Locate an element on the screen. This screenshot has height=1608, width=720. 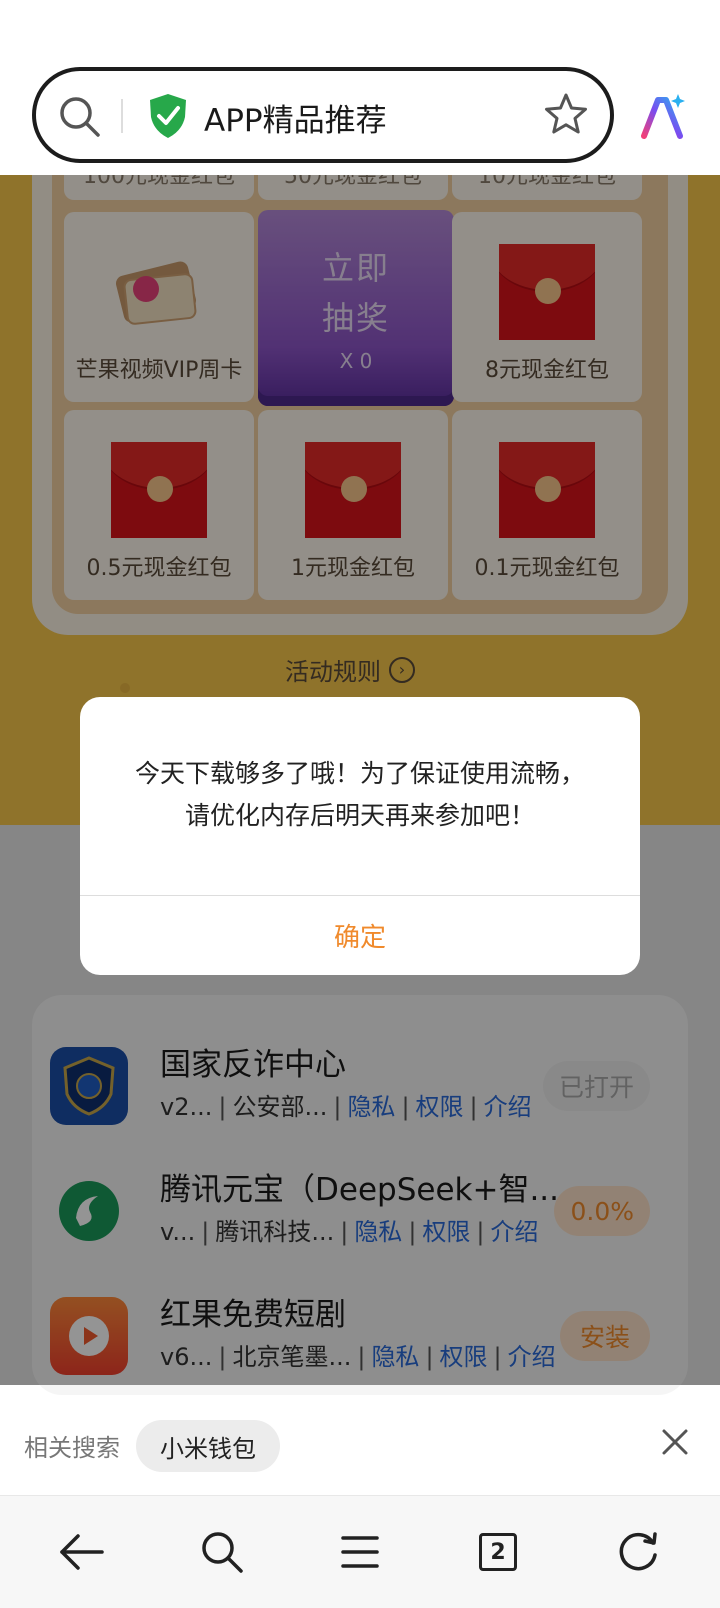
dialog-message: 今天下载够多了哦！为了保证使用流畅， 请优化内存后明天再来参加吧！ is located at coordinates (360, 795).